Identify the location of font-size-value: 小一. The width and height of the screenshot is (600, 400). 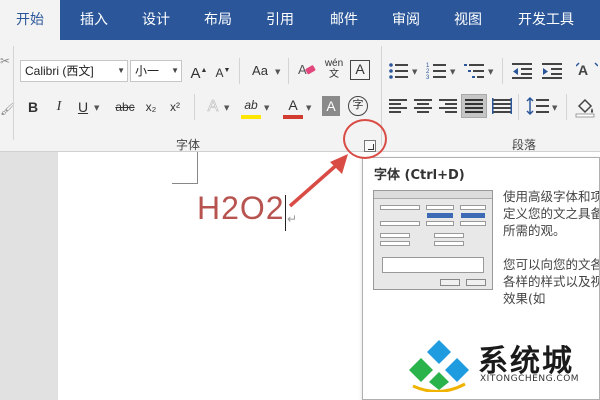
(147, 71).